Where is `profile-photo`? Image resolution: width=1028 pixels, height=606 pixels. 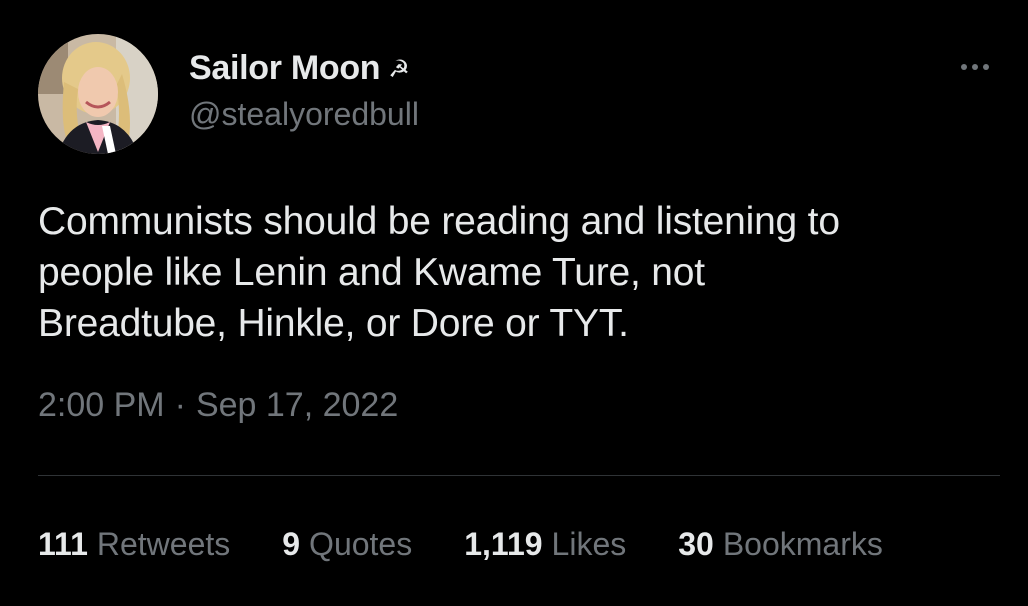
profile-photo is located at coordinates (98, 94).